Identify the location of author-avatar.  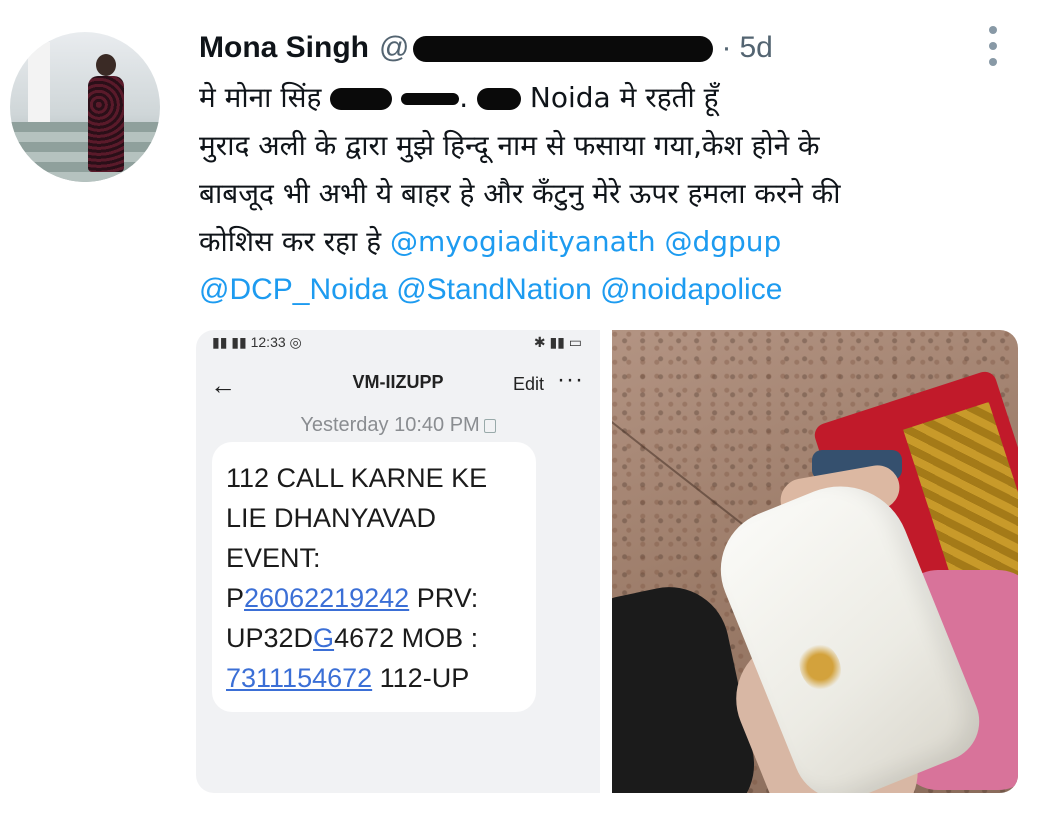
(85, 107).